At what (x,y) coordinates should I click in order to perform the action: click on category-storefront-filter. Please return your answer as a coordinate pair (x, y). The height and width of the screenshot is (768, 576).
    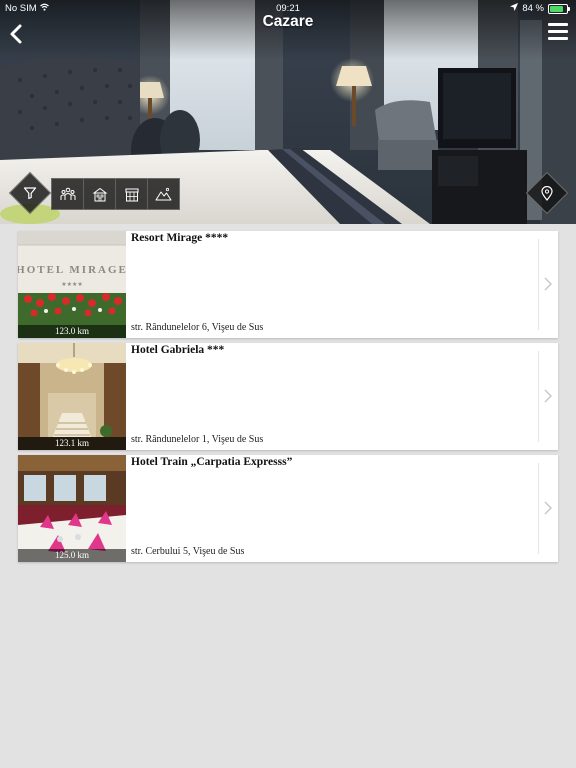
    Looking at the image, I should click on (132, 194).